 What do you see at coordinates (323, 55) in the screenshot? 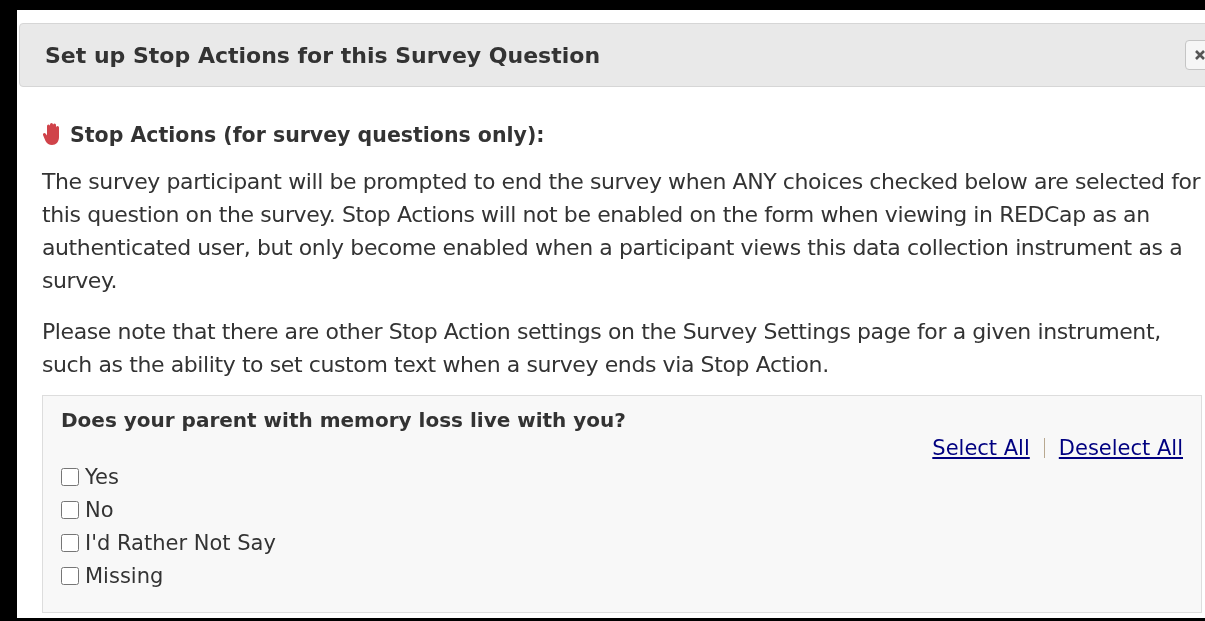
I see `dialog-title: Set up Stop Actions for this Survey Question` at bounding box center [323, 55].